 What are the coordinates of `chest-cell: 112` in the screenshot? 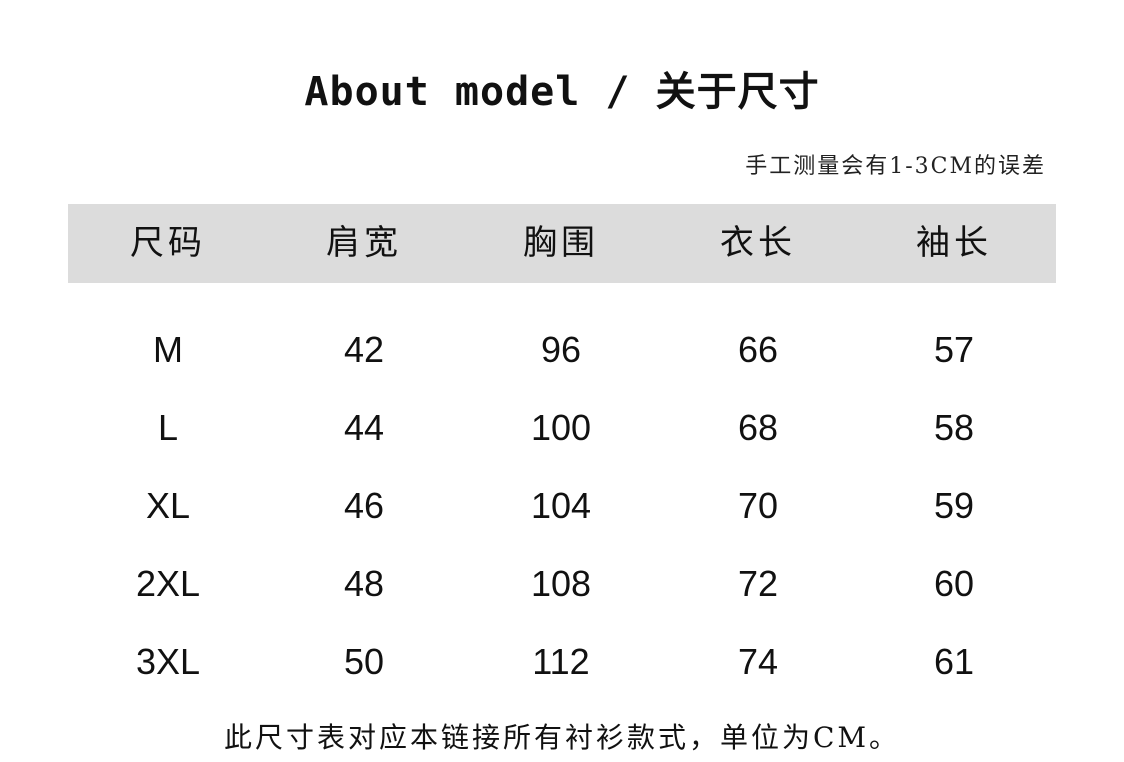 It's located at (561, 661).